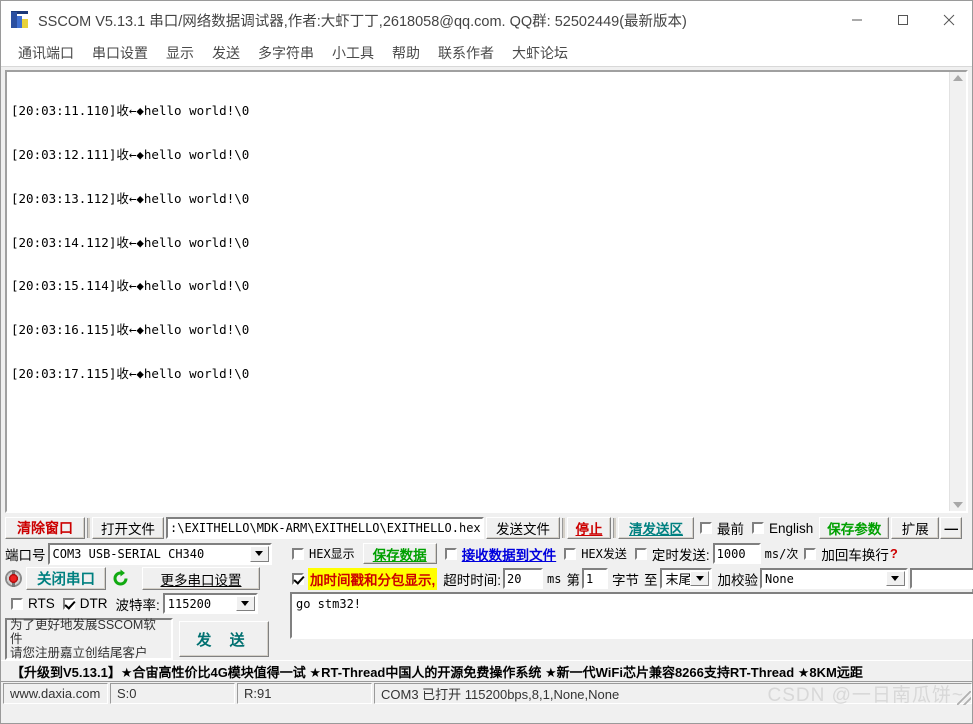  I want to click on menu-item-contact-author: 联系作者, so click(466, 53).